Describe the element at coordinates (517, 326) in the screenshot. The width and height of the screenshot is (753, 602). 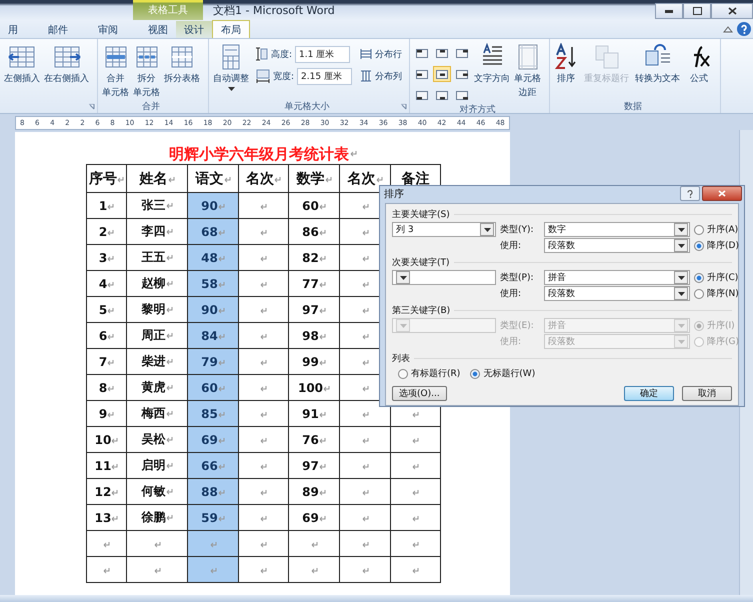
I see `type-label: 类型(E):` at that location.